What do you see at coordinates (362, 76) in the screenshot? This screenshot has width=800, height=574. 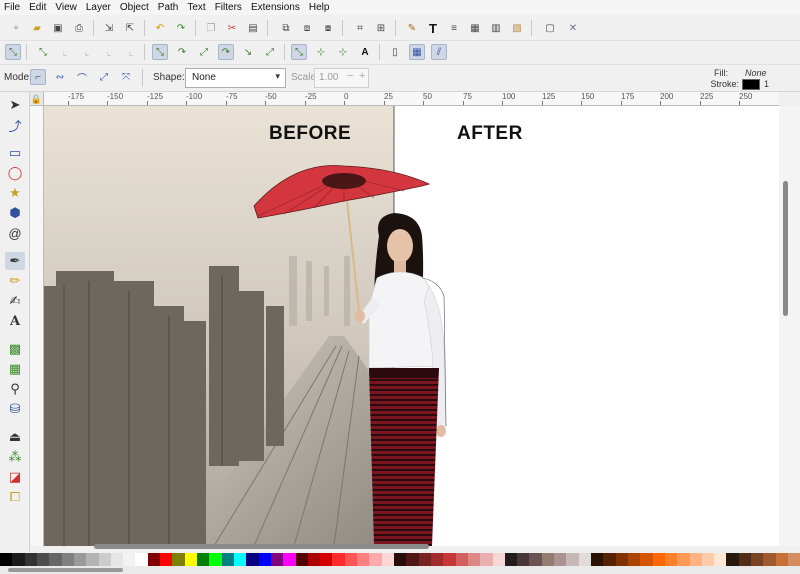 I see `plus-icon: +` at bounding box center [362, 76].